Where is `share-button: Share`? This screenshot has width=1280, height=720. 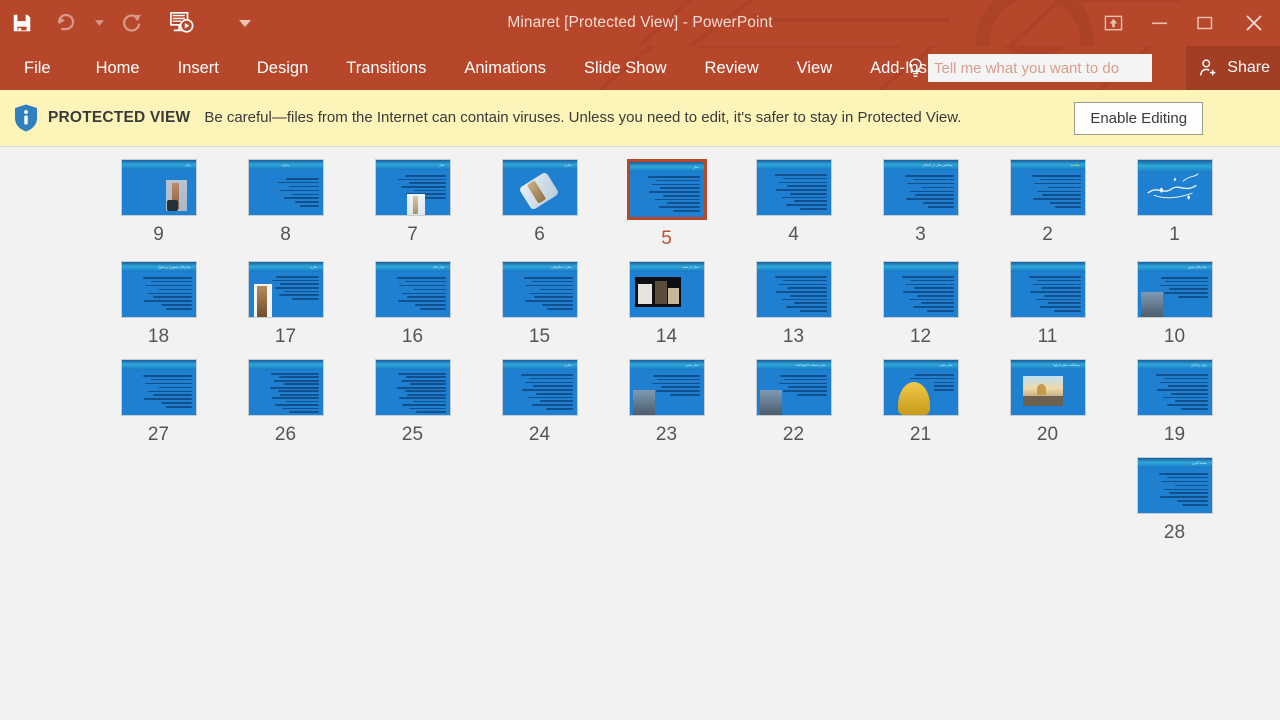
share-button: Share is located at coordinates (1233, 68).